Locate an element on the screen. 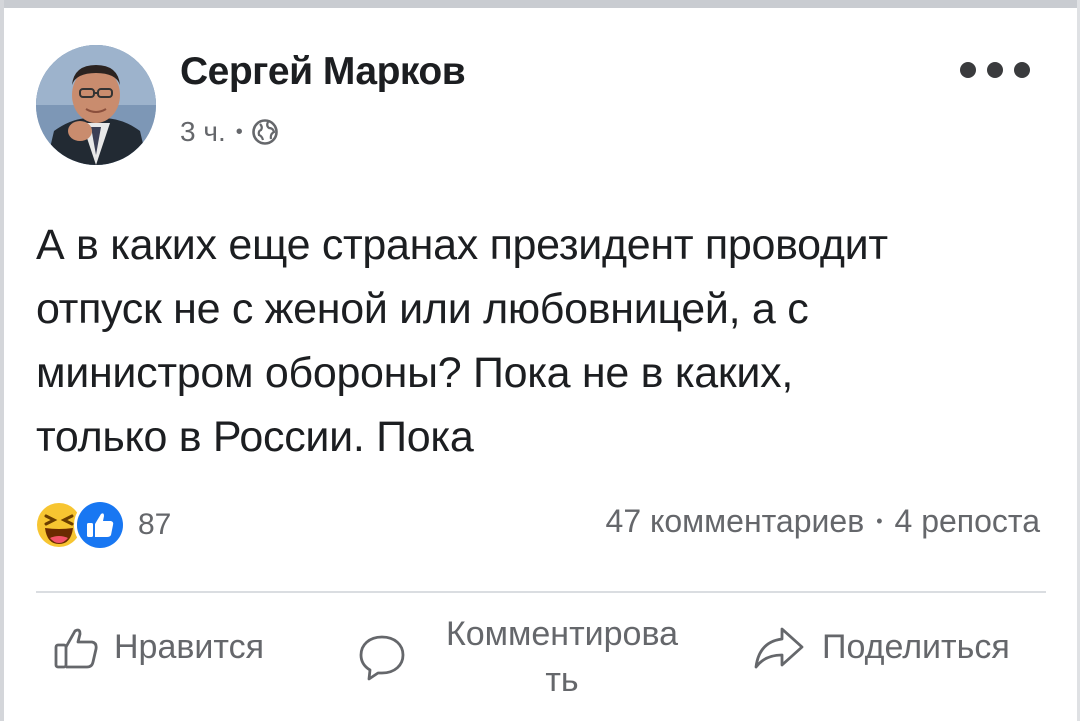 The image size is (1080, 721). post-text-line: отпуск не с женой или любовницей, а с is located at coordinates (422, 309).